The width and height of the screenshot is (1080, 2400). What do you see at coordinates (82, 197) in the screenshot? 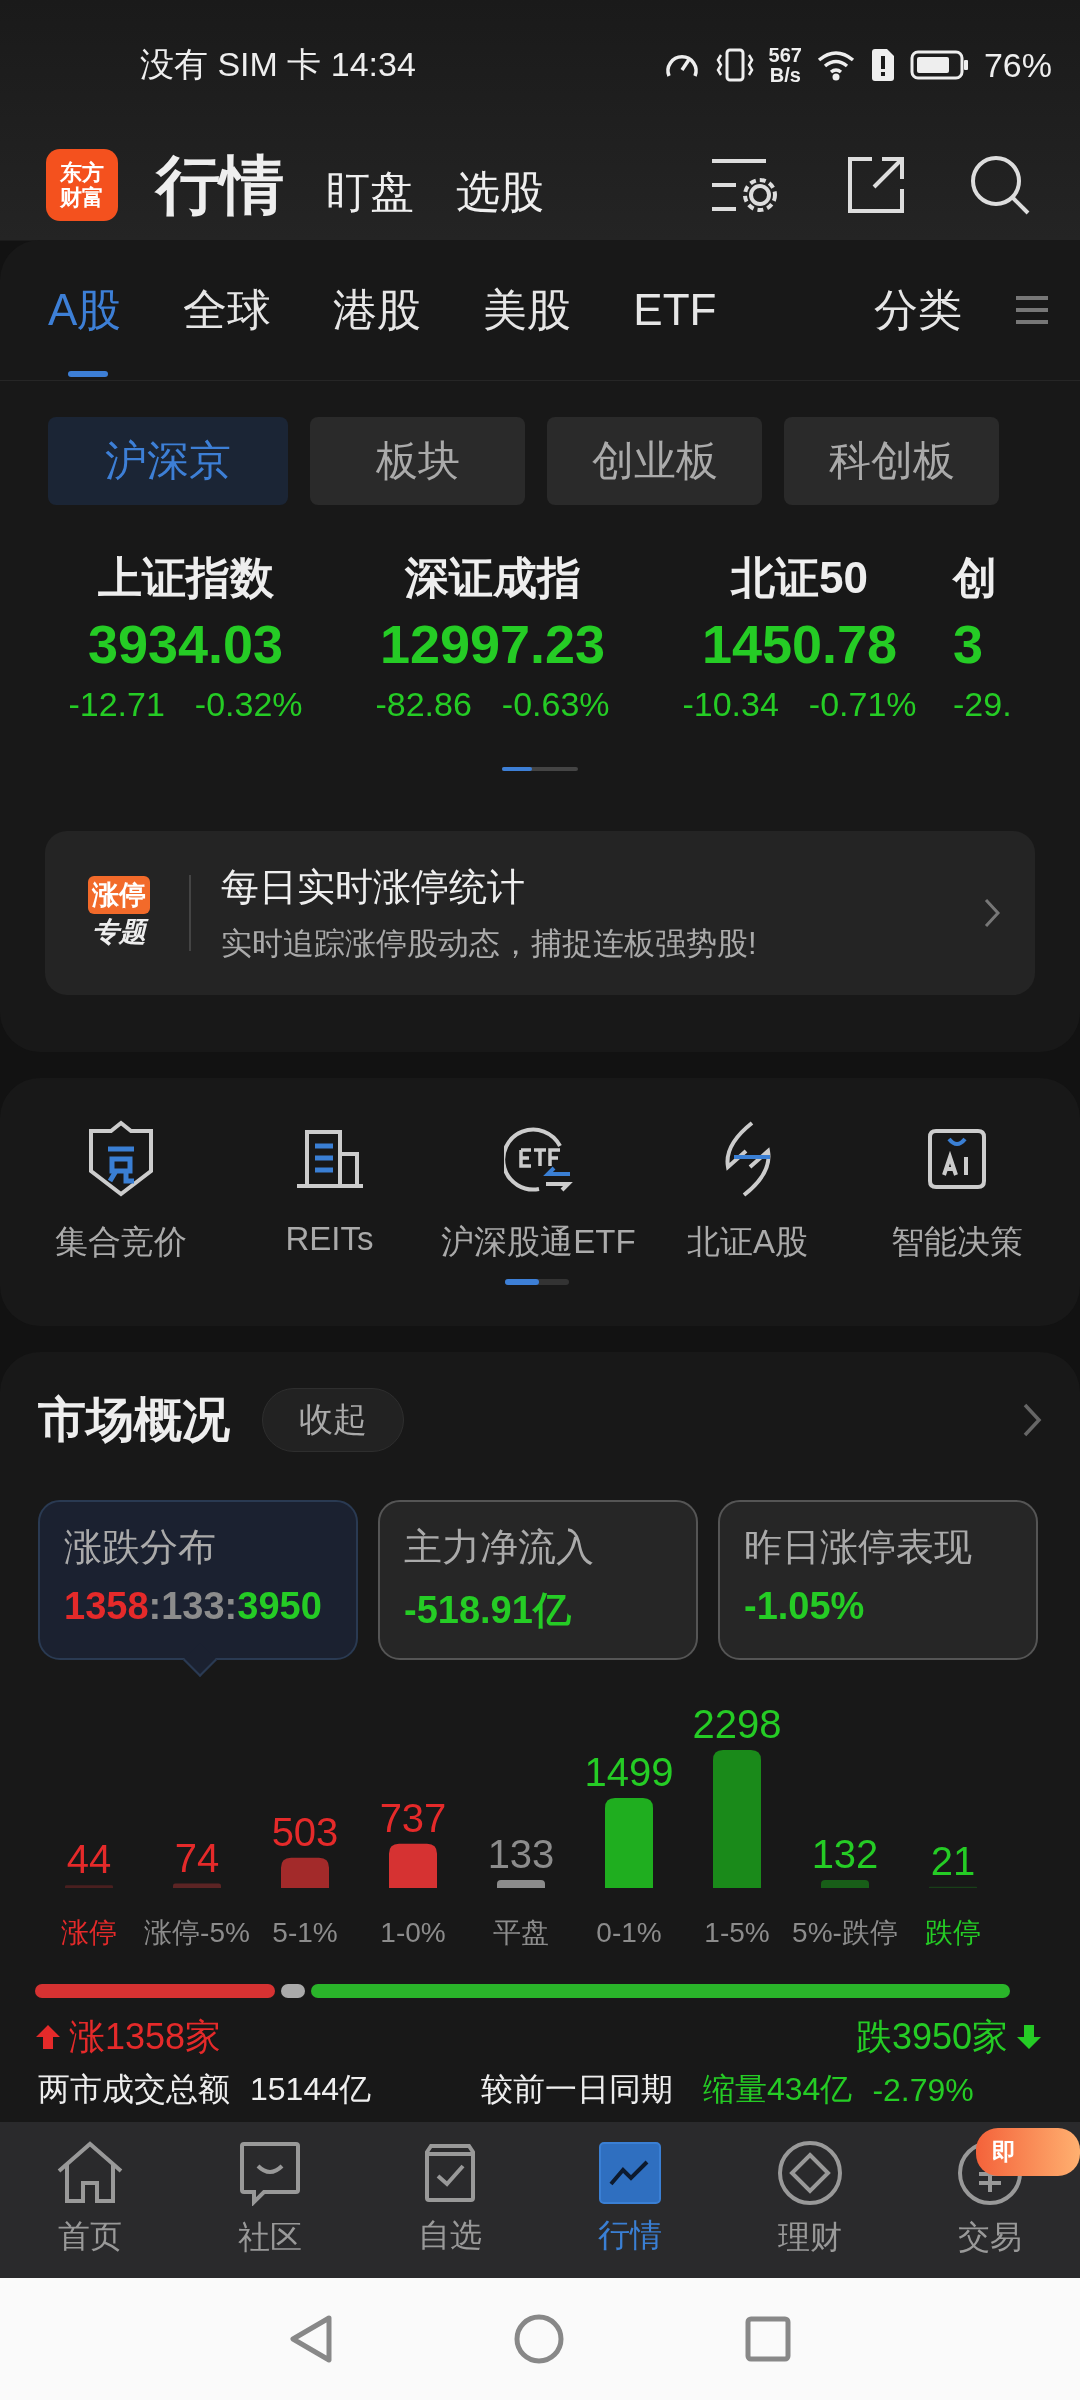
I see `logo-text: 财富` at bounding box center [82, 197].